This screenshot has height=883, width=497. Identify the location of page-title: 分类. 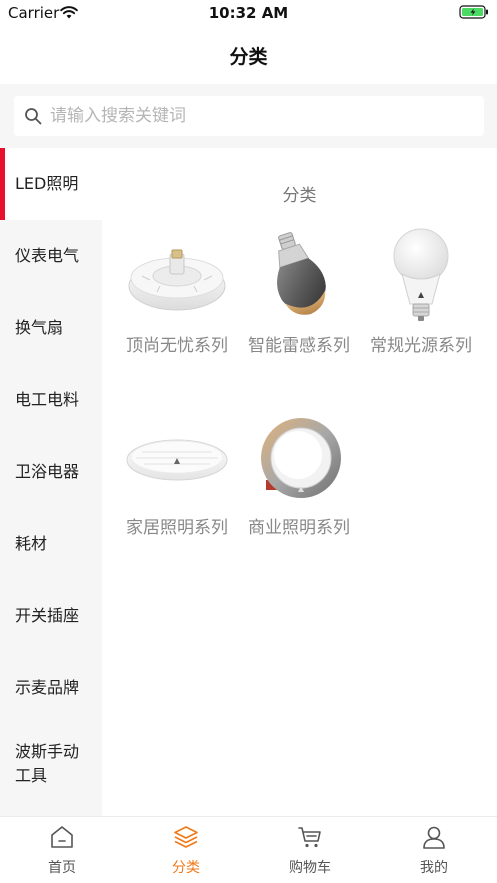
(248, 57).